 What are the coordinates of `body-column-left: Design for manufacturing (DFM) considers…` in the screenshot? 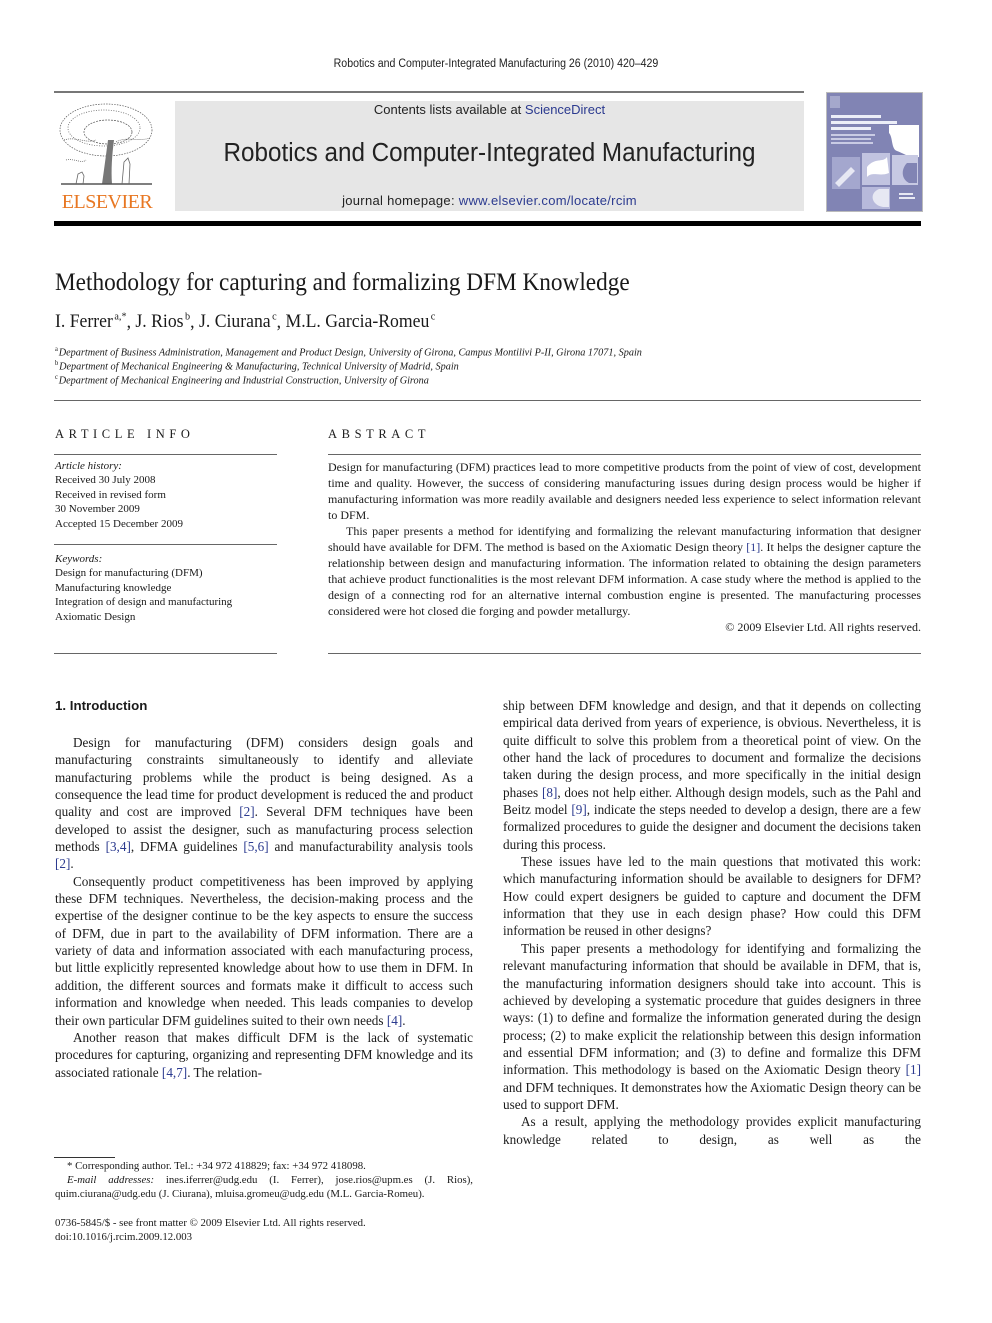 It's located at (264, 907).